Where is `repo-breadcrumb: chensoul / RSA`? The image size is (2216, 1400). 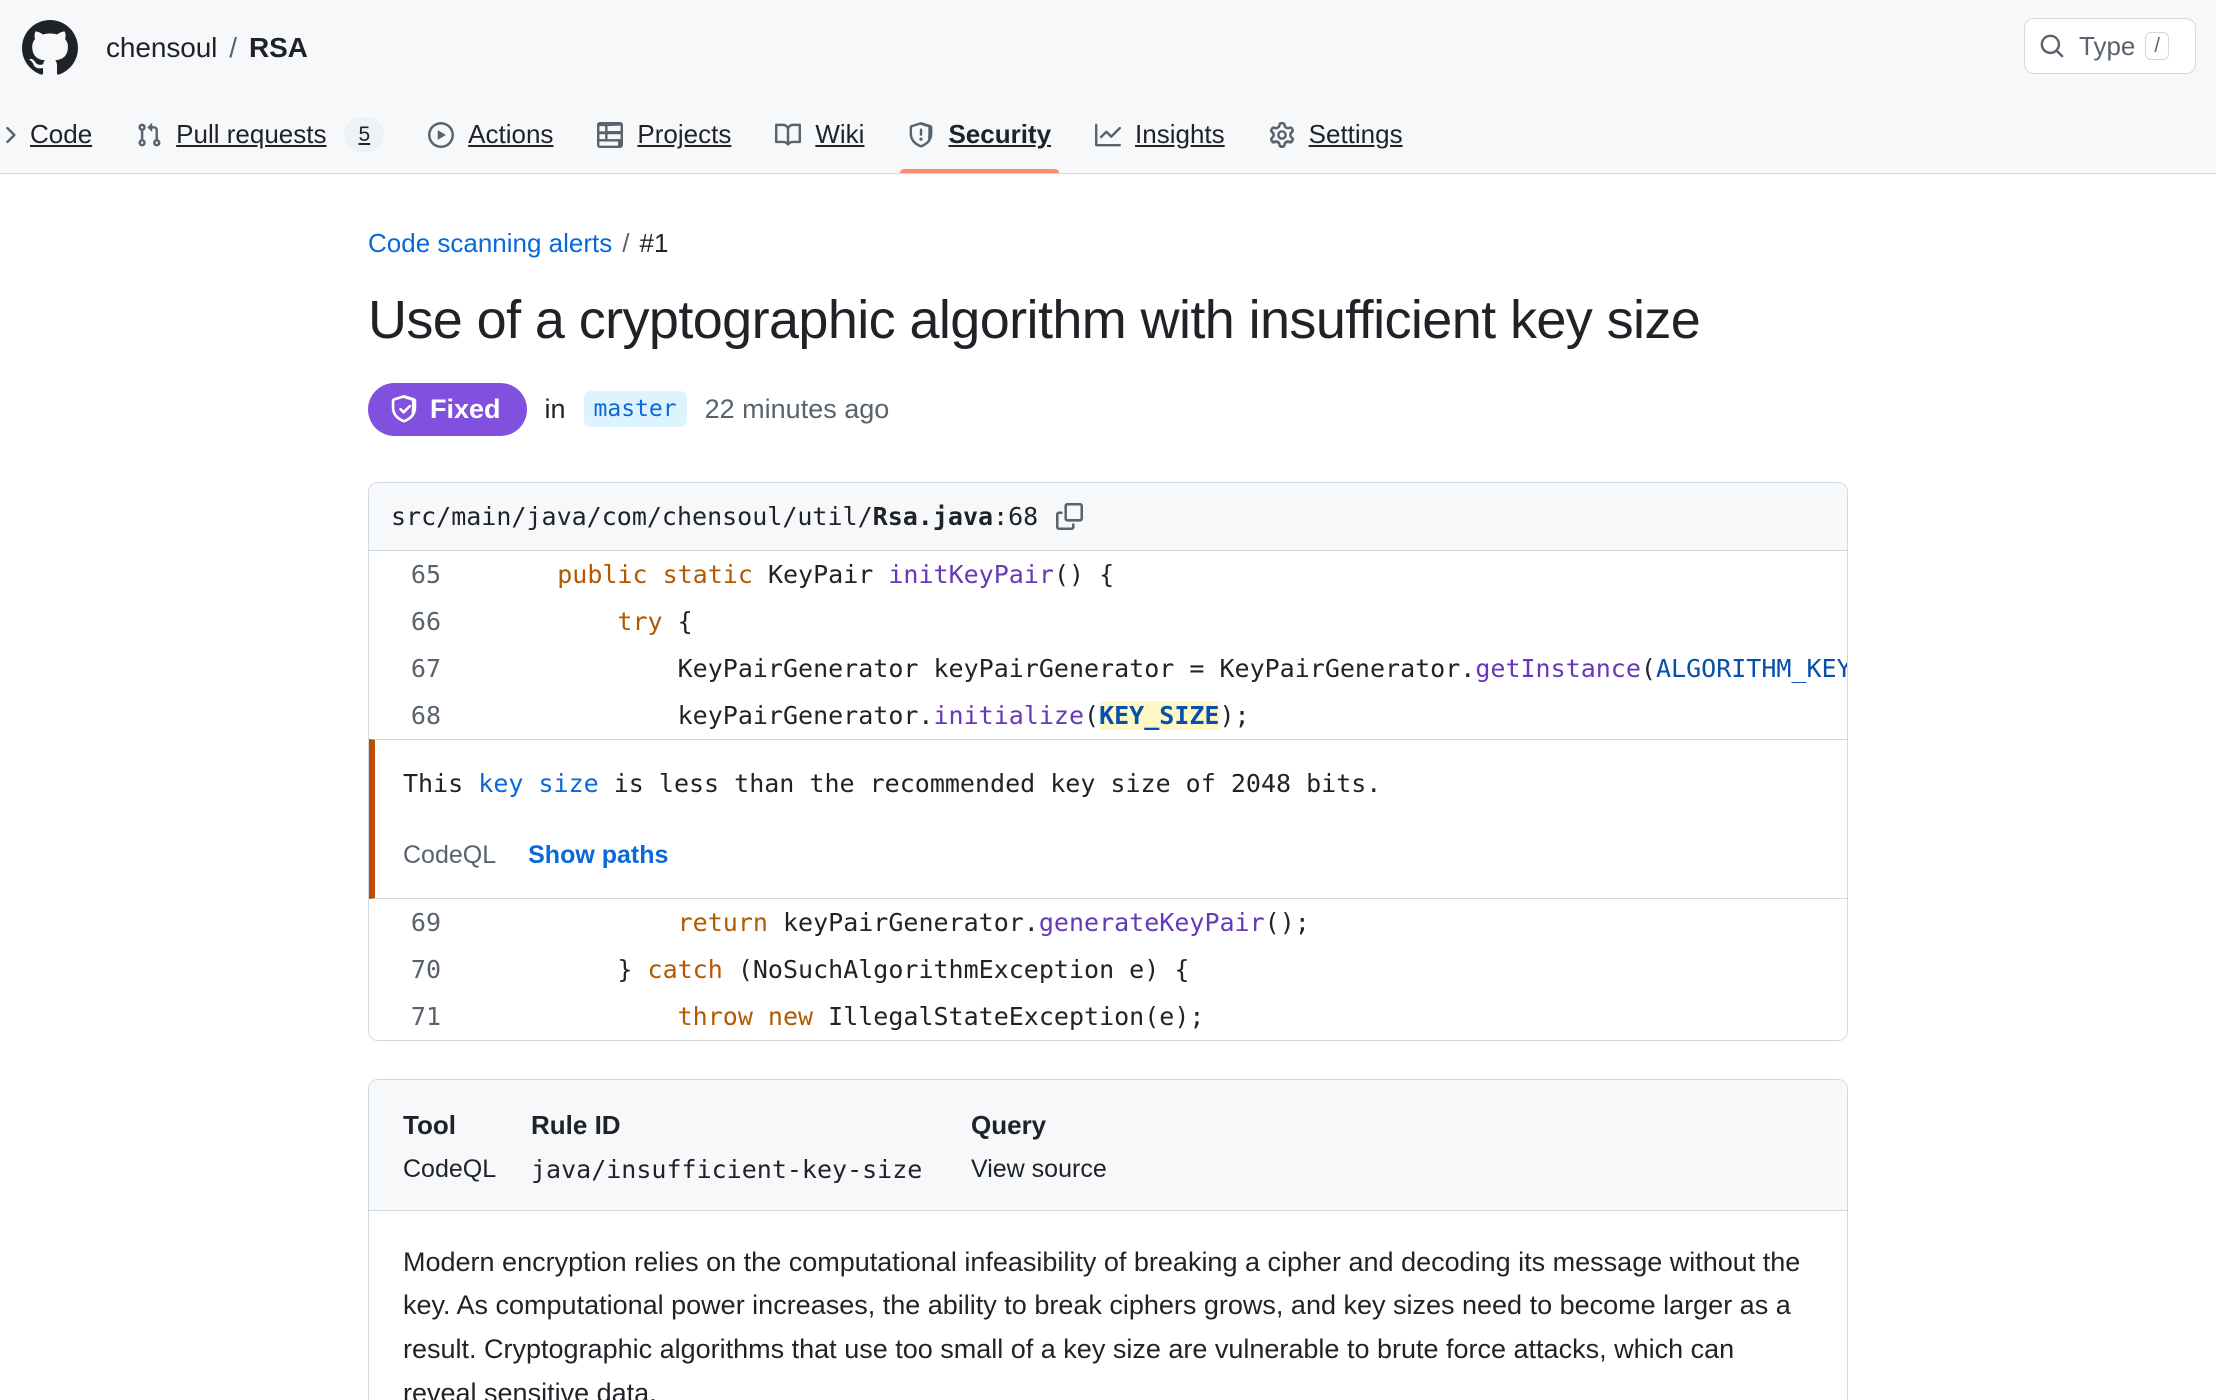
repo-breadcrumb: chensoul / RSA is located at coordinates (207, 48).